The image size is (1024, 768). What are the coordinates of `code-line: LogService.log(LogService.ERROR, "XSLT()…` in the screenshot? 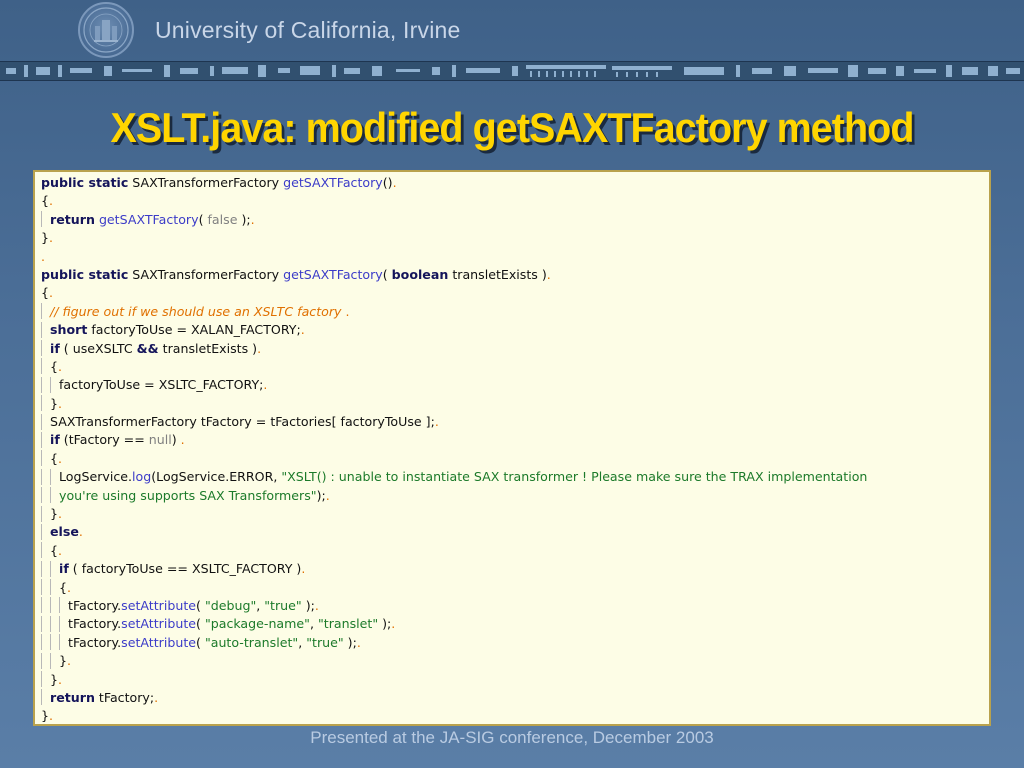 It's located at (454, 477).